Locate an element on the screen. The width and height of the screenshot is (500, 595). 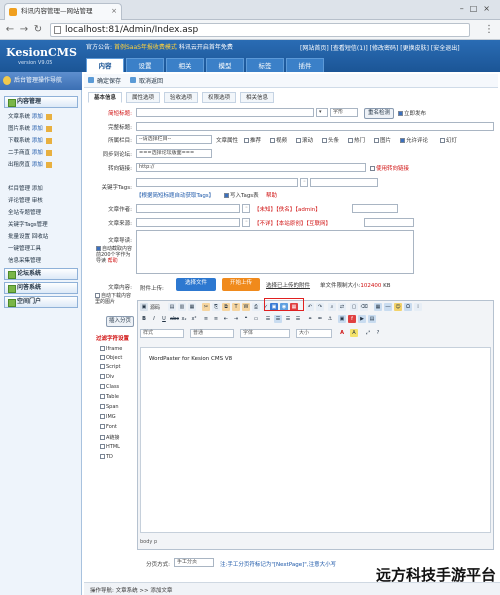
attr-recommend: 推荐 is located at coordinates (252, 140).